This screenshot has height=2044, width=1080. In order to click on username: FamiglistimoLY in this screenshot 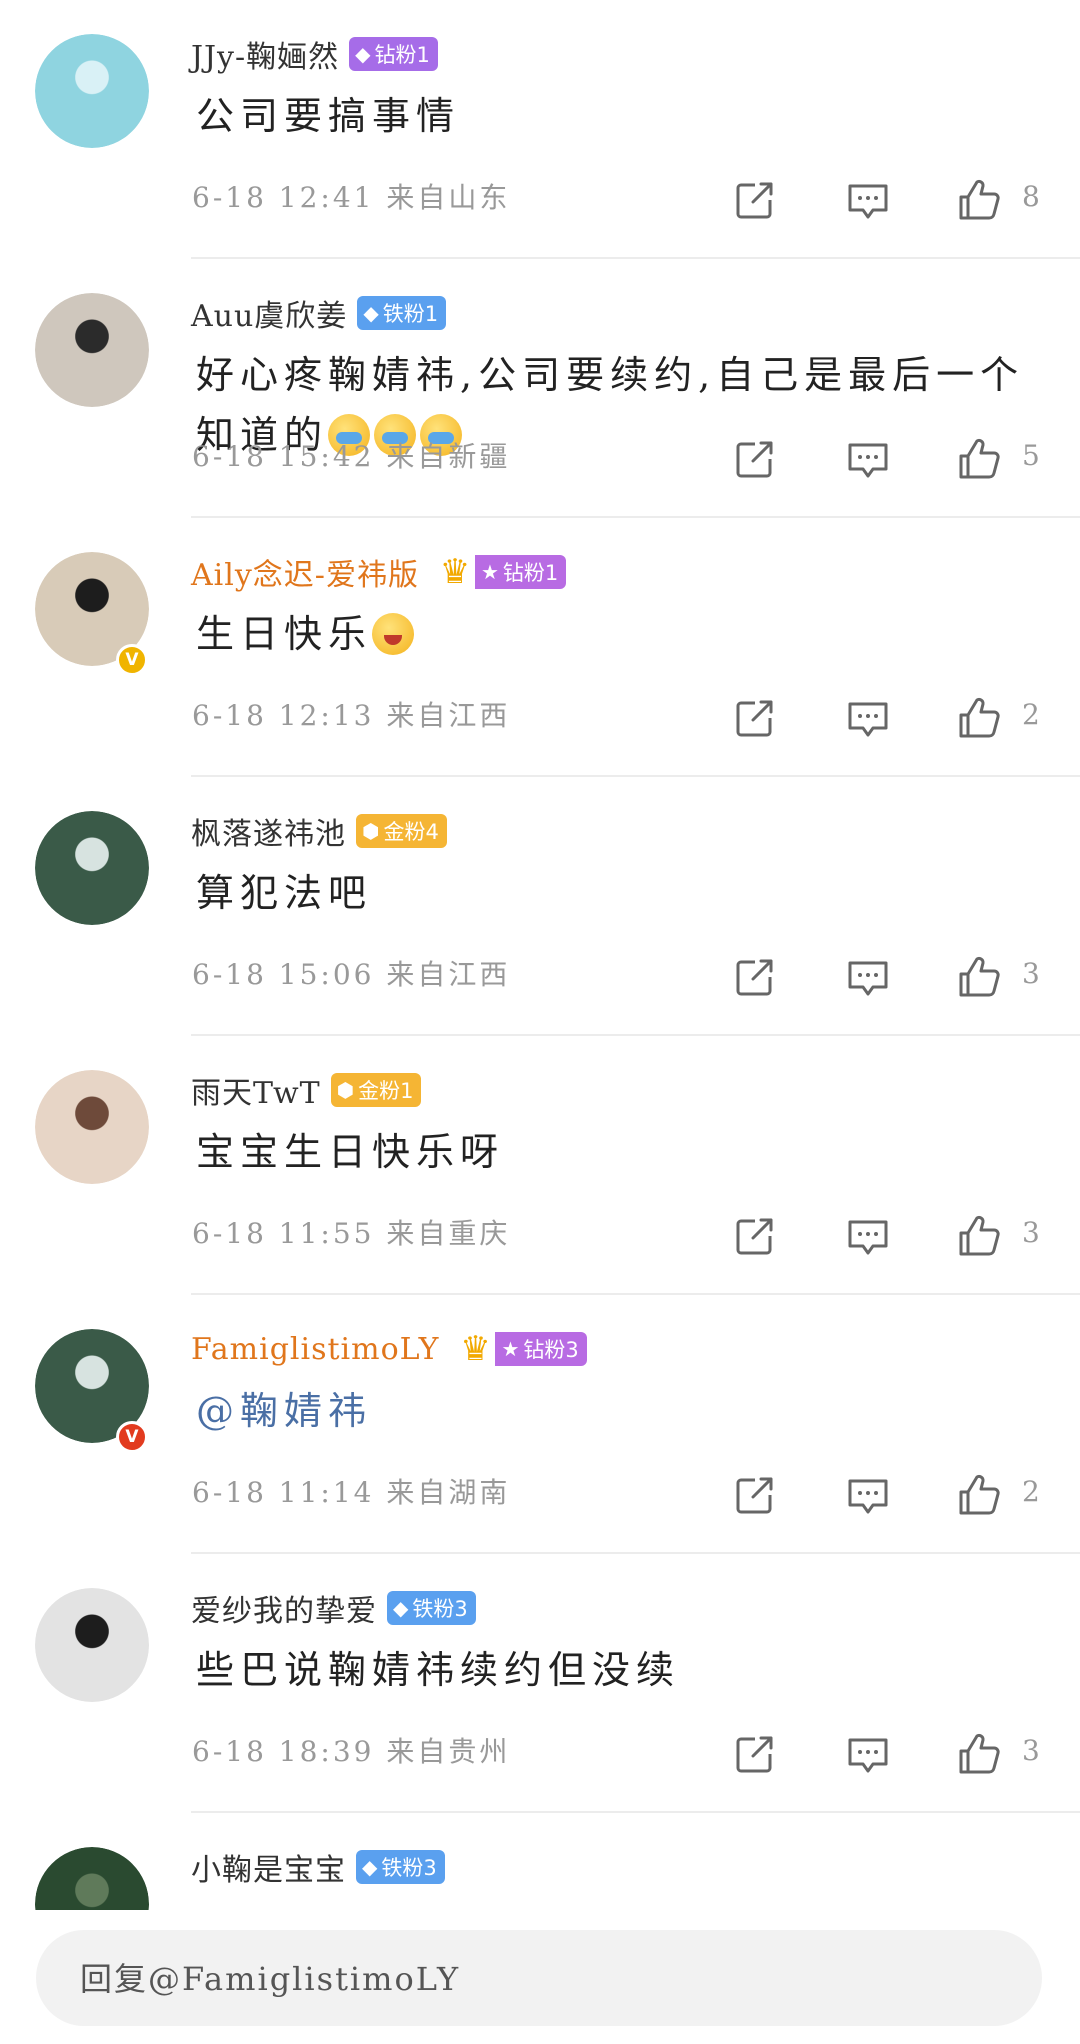, I will do `click(315, 1349)`.